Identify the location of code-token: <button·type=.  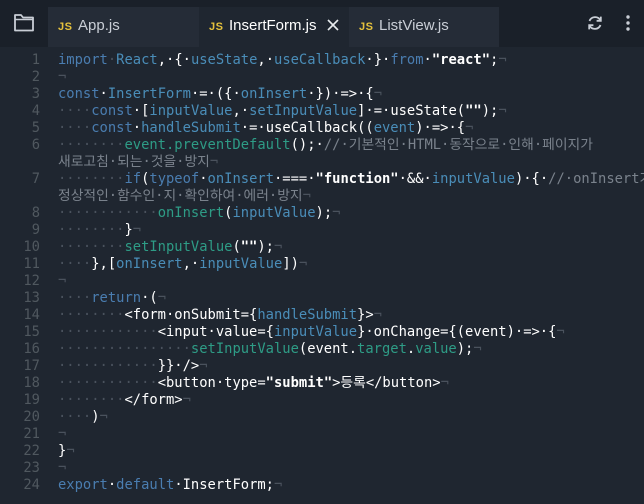
(211, 383).